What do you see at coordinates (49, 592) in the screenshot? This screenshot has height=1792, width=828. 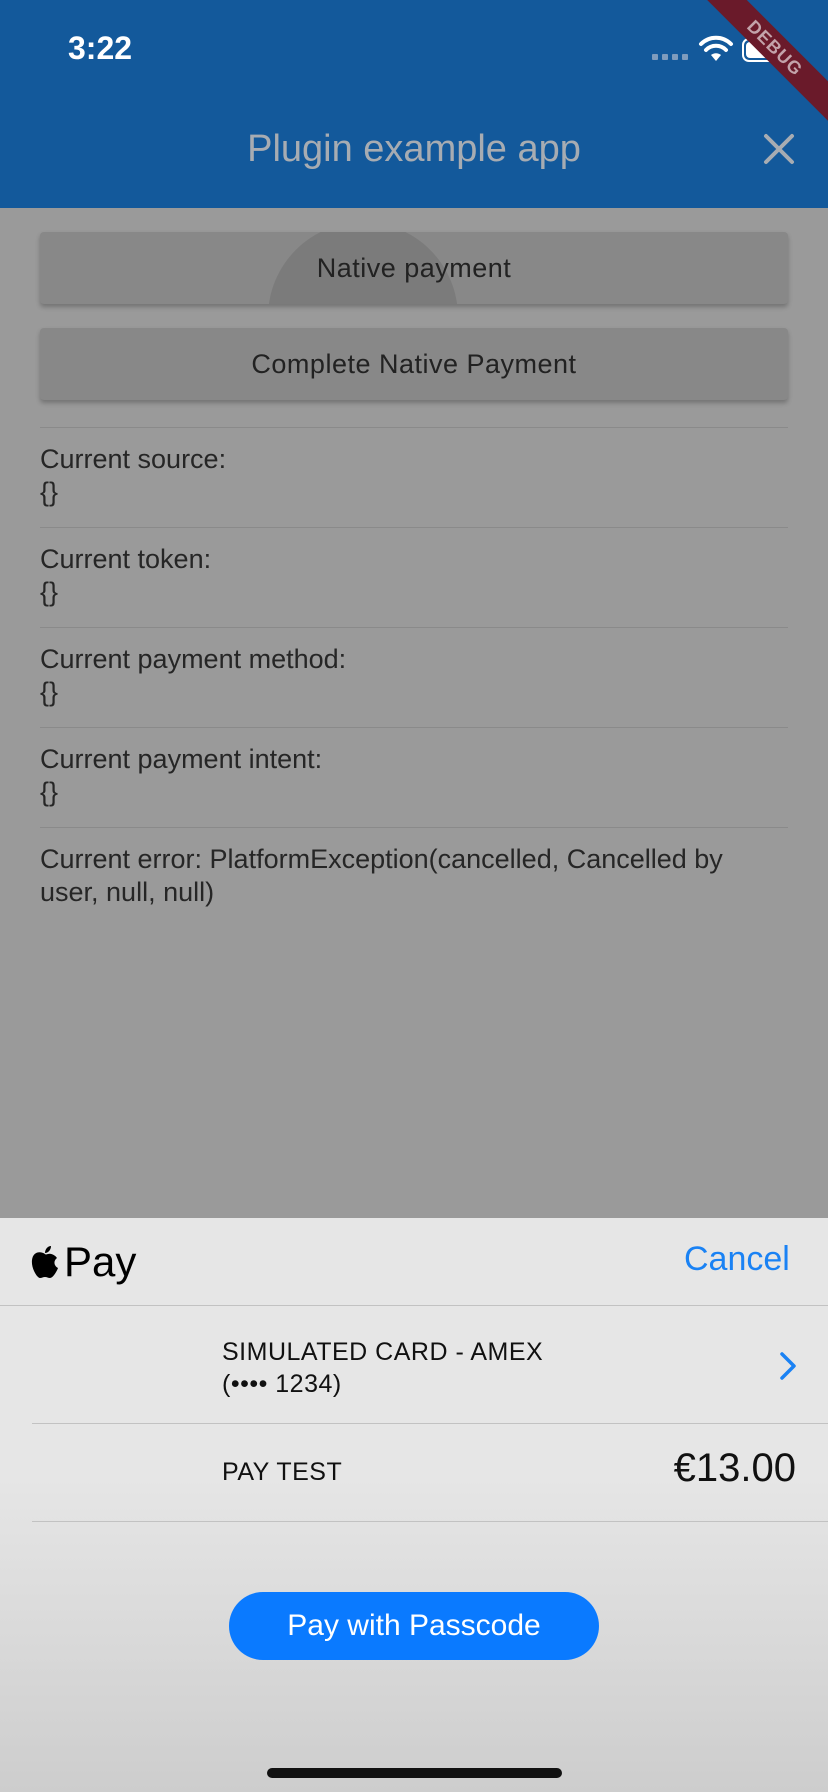 I see `current-token-value: {}` at bounding box center [49, 592].